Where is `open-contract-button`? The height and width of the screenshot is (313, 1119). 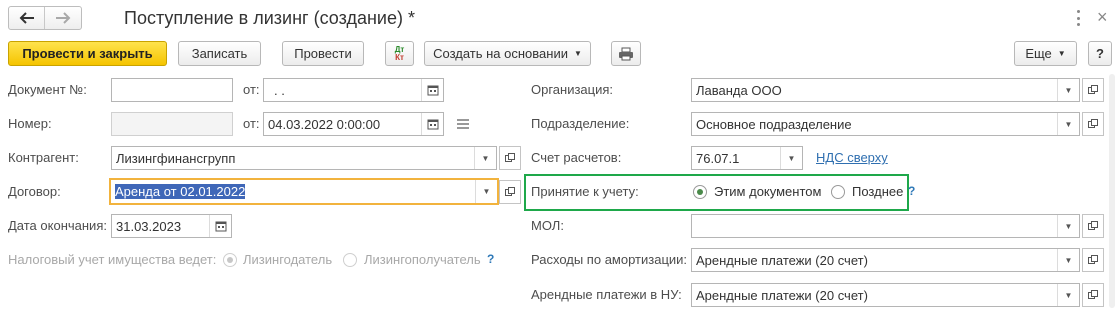 open-contract-button is located at coordinates (510, 192).